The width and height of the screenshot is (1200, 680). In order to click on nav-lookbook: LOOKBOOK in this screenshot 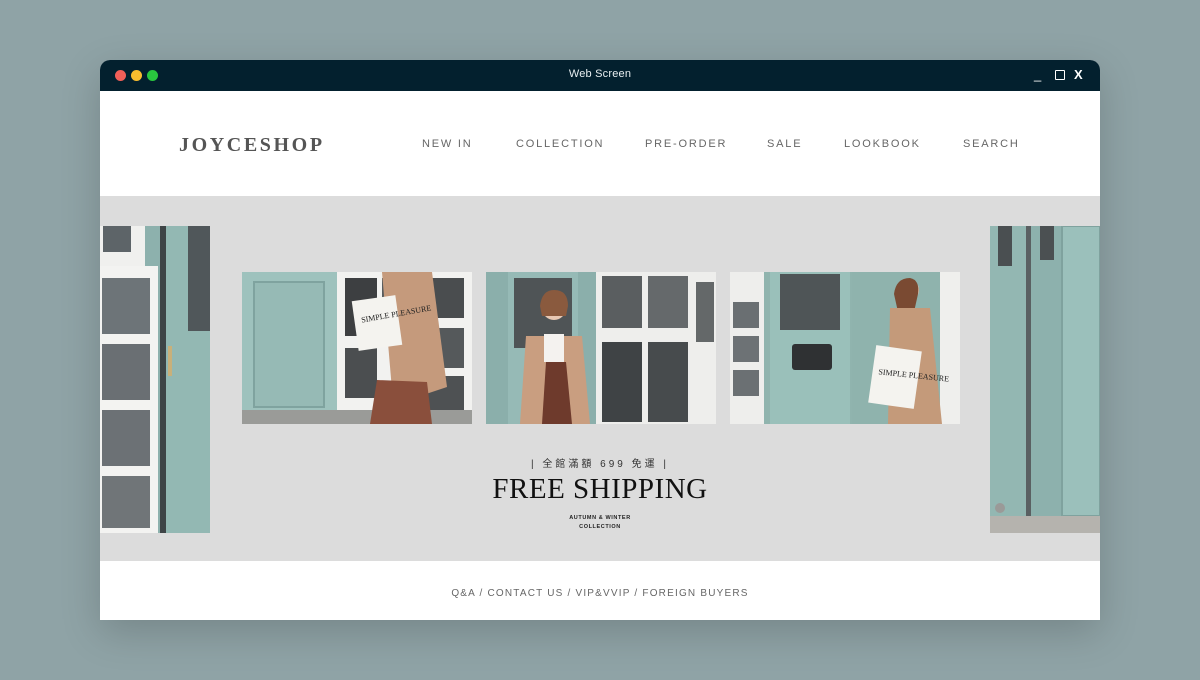, I will do `click(882, 144)`.